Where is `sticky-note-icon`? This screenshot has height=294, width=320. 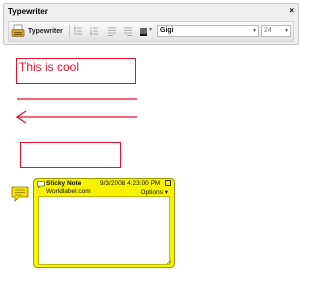 sticky-note-icon is located at coordinates (20, 194).